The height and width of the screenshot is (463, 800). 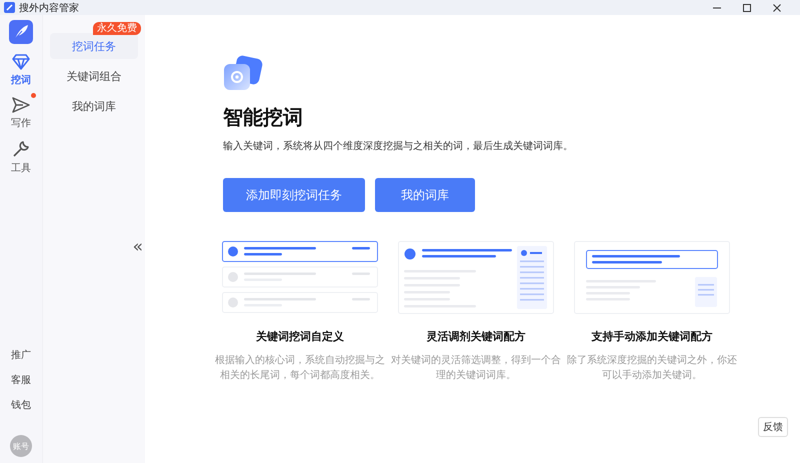 I want to click on rail-link: 钱包, so click(x=21, y=405).